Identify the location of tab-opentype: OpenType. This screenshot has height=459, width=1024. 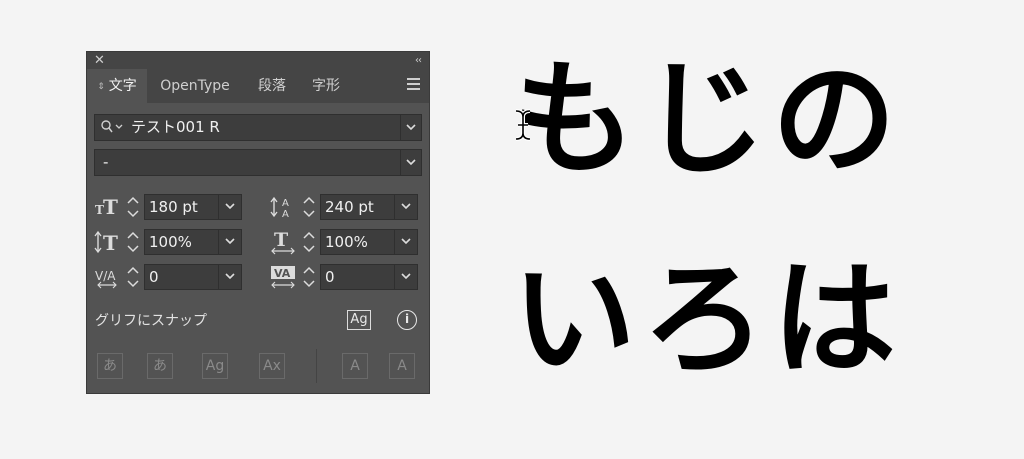
(195, 86).